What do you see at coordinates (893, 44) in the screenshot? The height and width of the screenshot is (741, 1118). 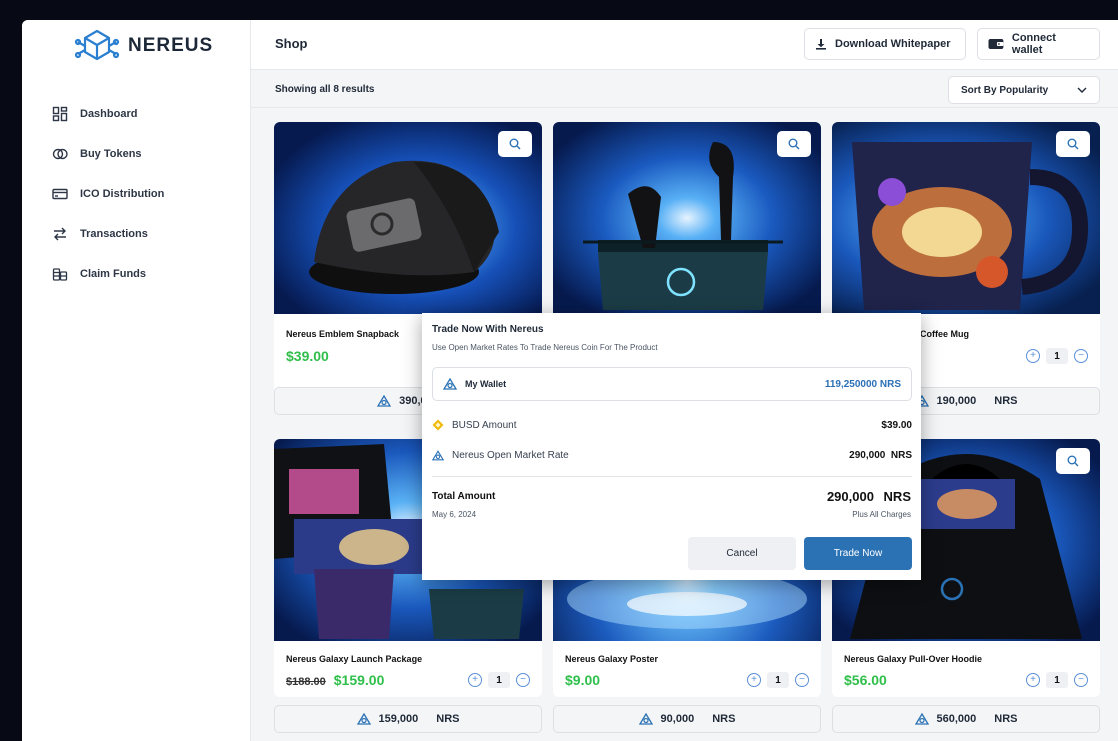 I see `download-whitepaper-label: Download Whitepaper` at bounding box center [893, 44].